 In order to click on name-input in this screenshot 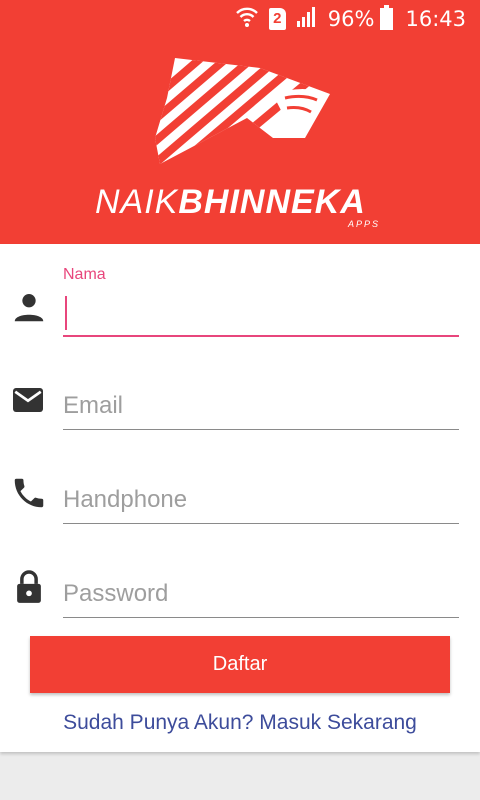, I will do `click(261, 314)`.